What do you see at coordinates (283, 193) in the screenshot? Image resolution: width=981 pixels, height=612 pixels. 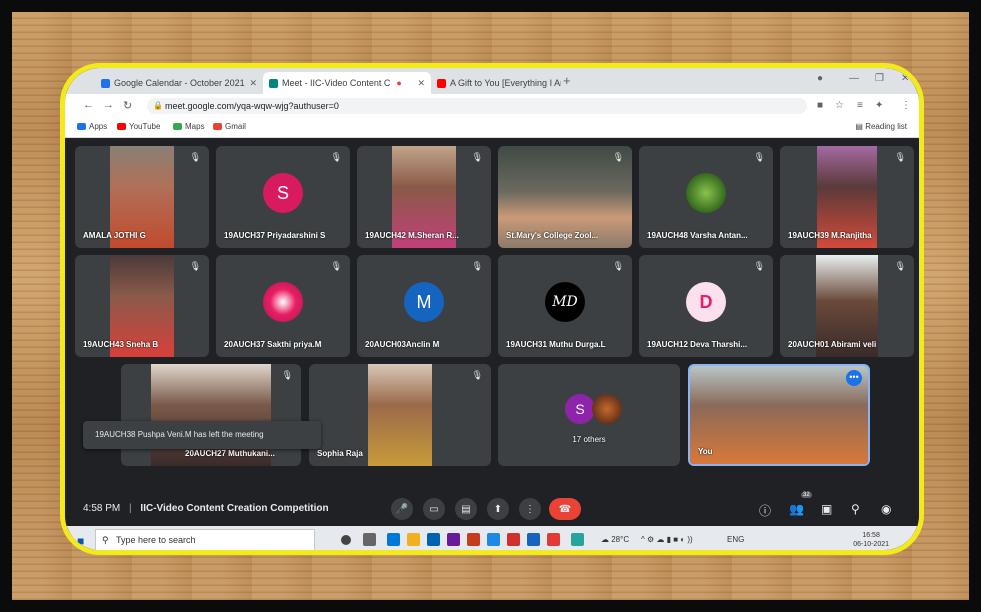 I see `avatar: S` at bounding box center [283, 193].